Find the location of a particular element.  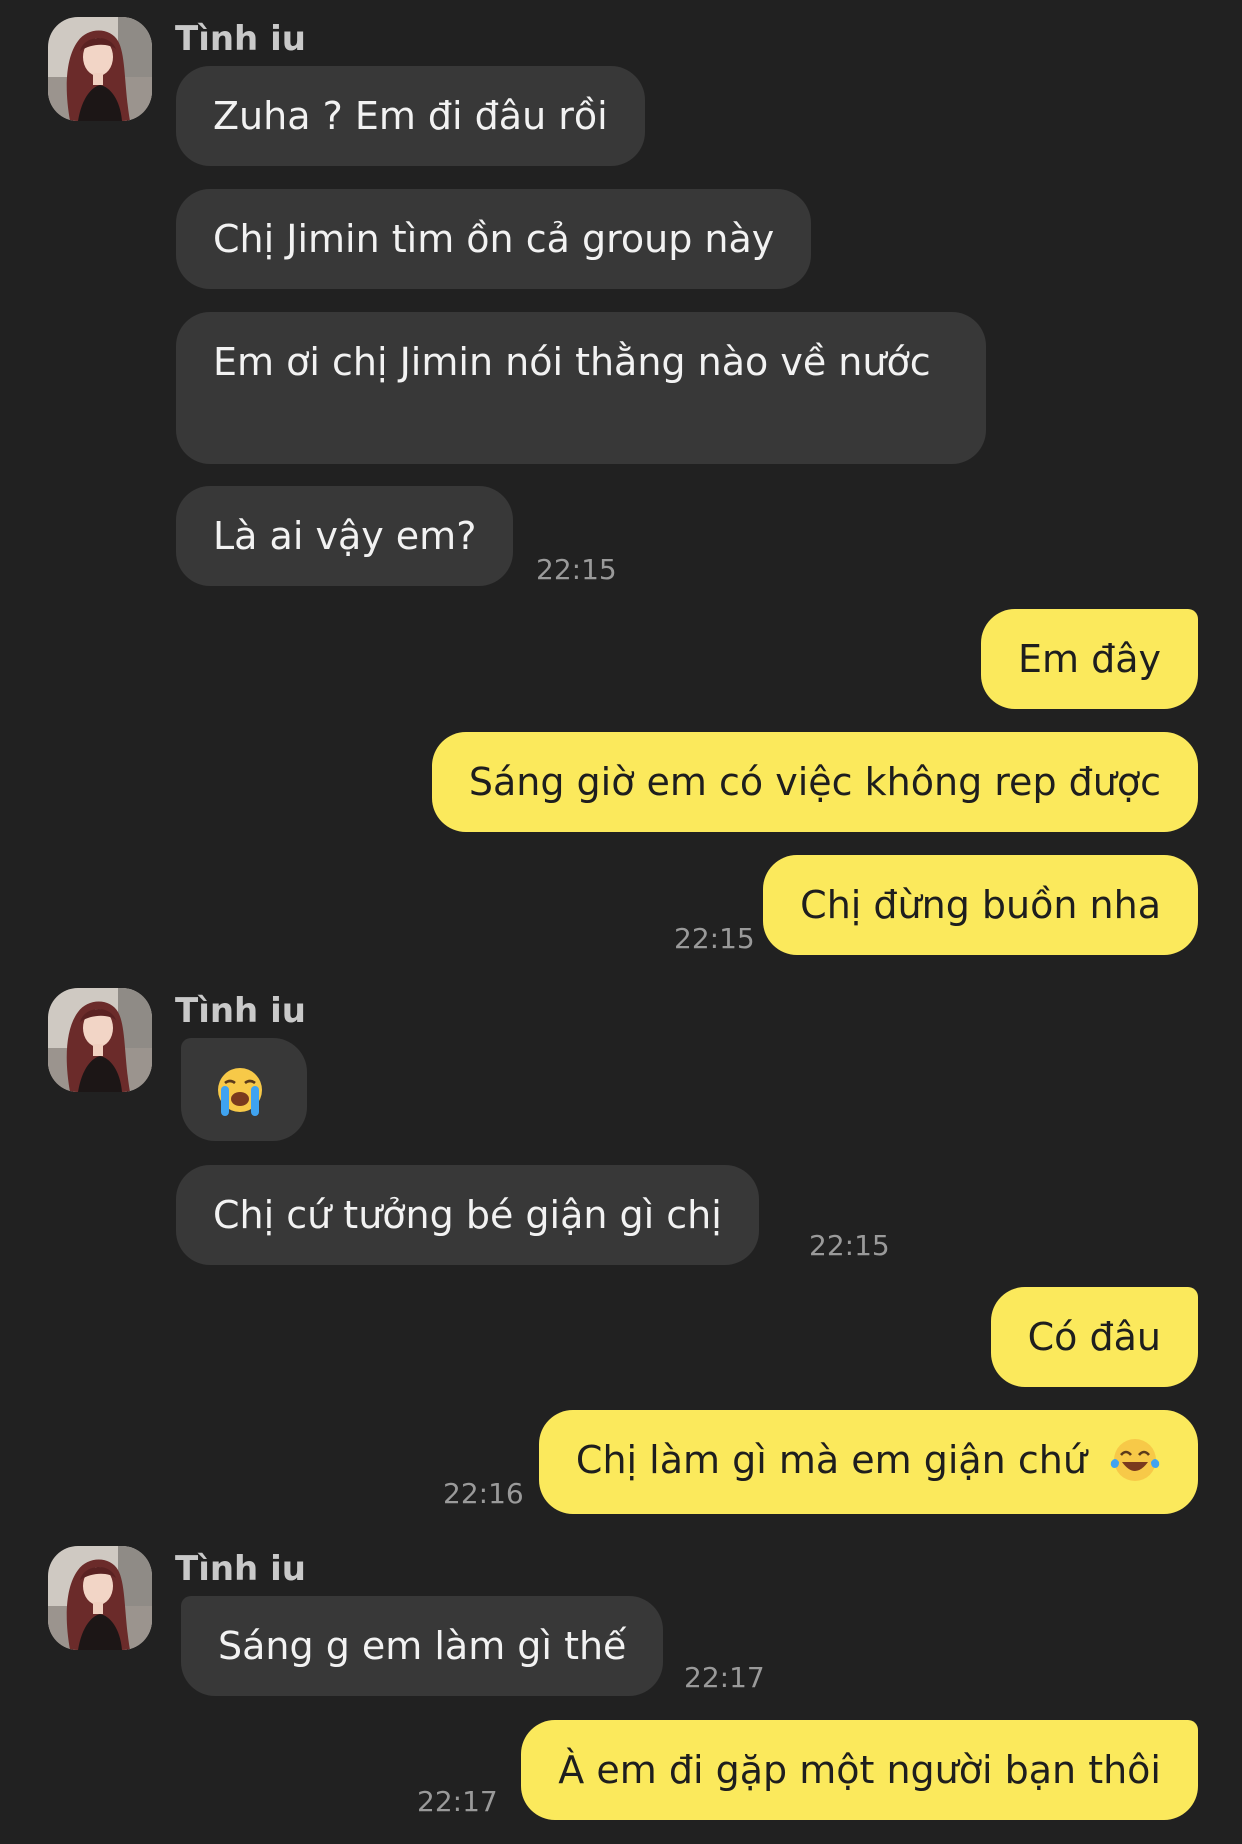

message-text: Có đâu is located at coordinates (1094, 1337).